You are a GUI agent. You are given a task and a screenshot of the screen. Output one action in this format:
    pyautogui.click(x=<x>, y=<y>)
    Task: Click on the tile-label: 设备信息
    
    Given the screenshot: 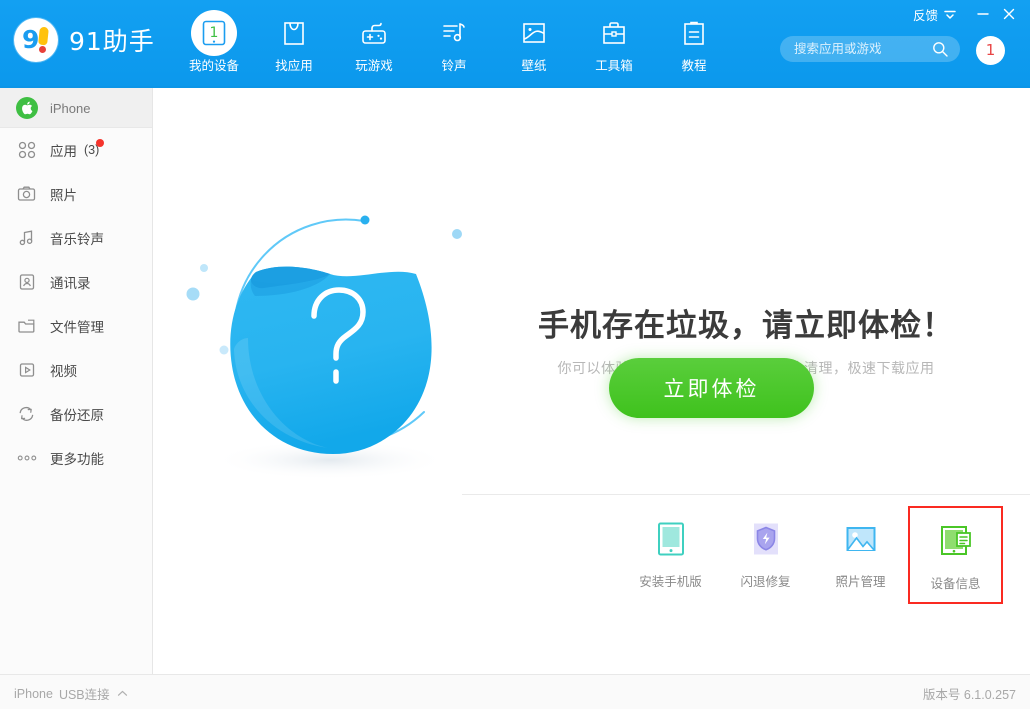 What is the action you would take?
    pyautogui.click(x=955, y=584)
    